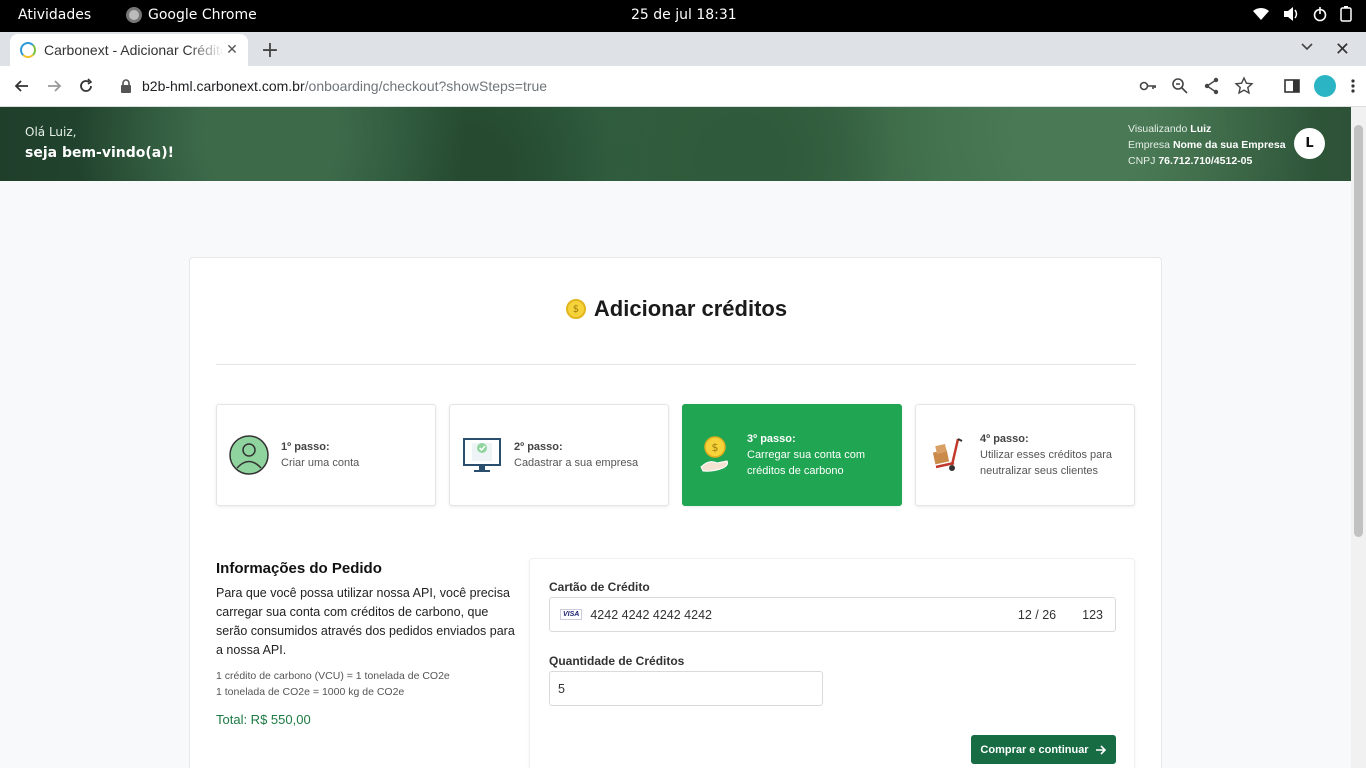 The height and width of the screenshot is (768, 1366). Describe the element at coordinates (263, 719) in the screenshot. I see `order-total: Total: R$ 550,00` at that location.